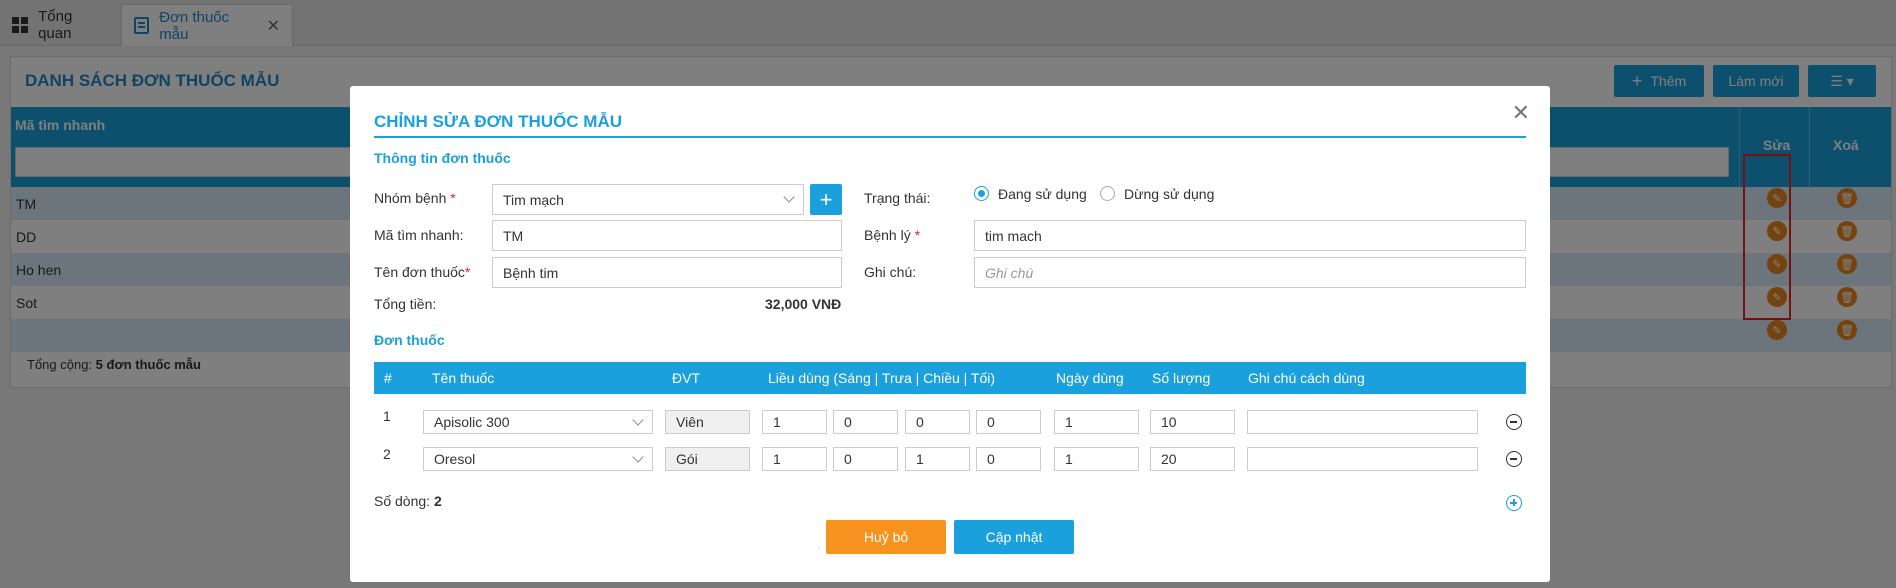 The image size is (1896, 588). I want to click on status-inactive-radio, so click(1107, 193).